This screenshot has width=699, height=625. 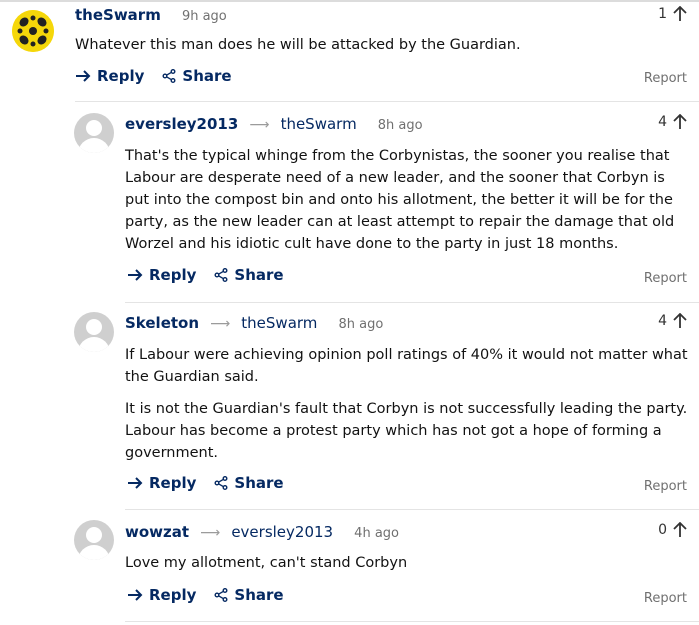 I want to click on vote-control: 0, so click(x=672, y=530).